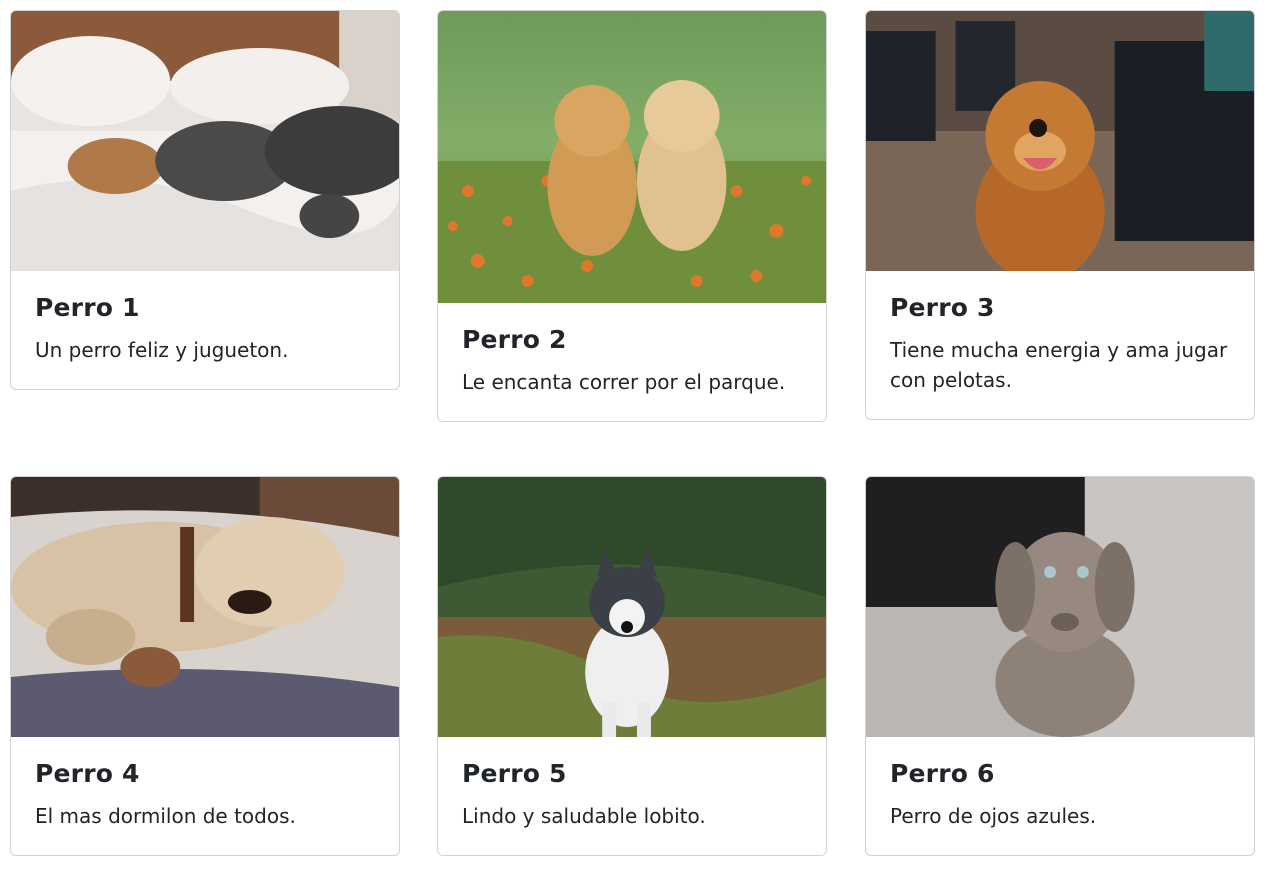  I want to click on card-text: Perro de ojos azules., so click(993, 816).